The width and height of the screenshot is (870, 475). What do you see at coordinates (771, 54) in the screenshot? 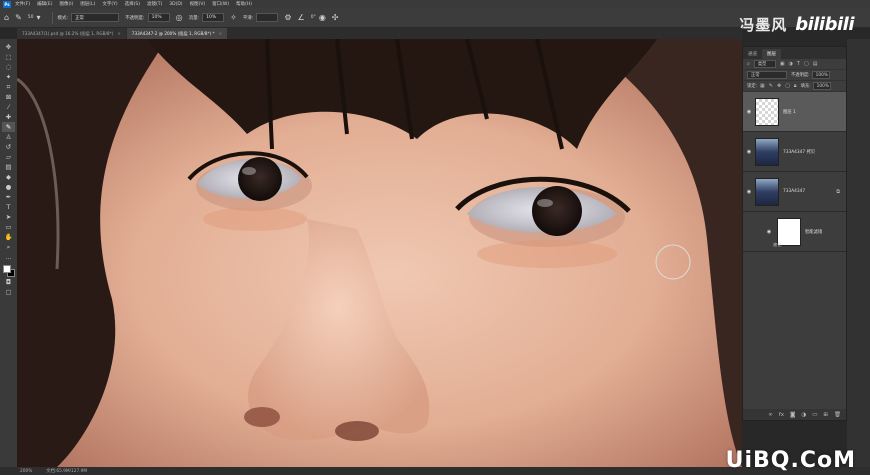
I see `tab-layers: 图层` at bounding box center [771, 54].